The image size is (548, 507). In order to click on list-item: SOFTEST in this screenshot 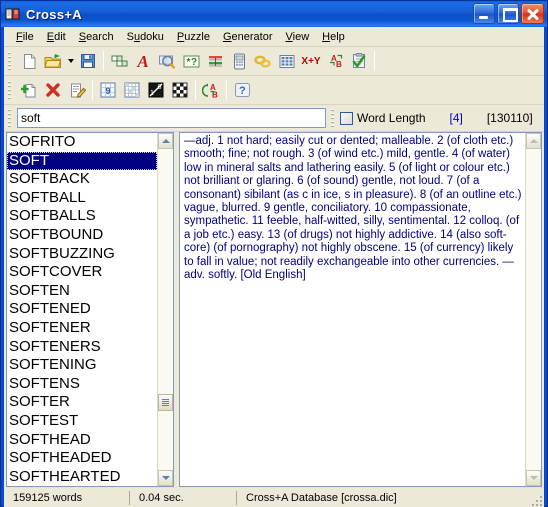, I will do `click(82, 421)`.